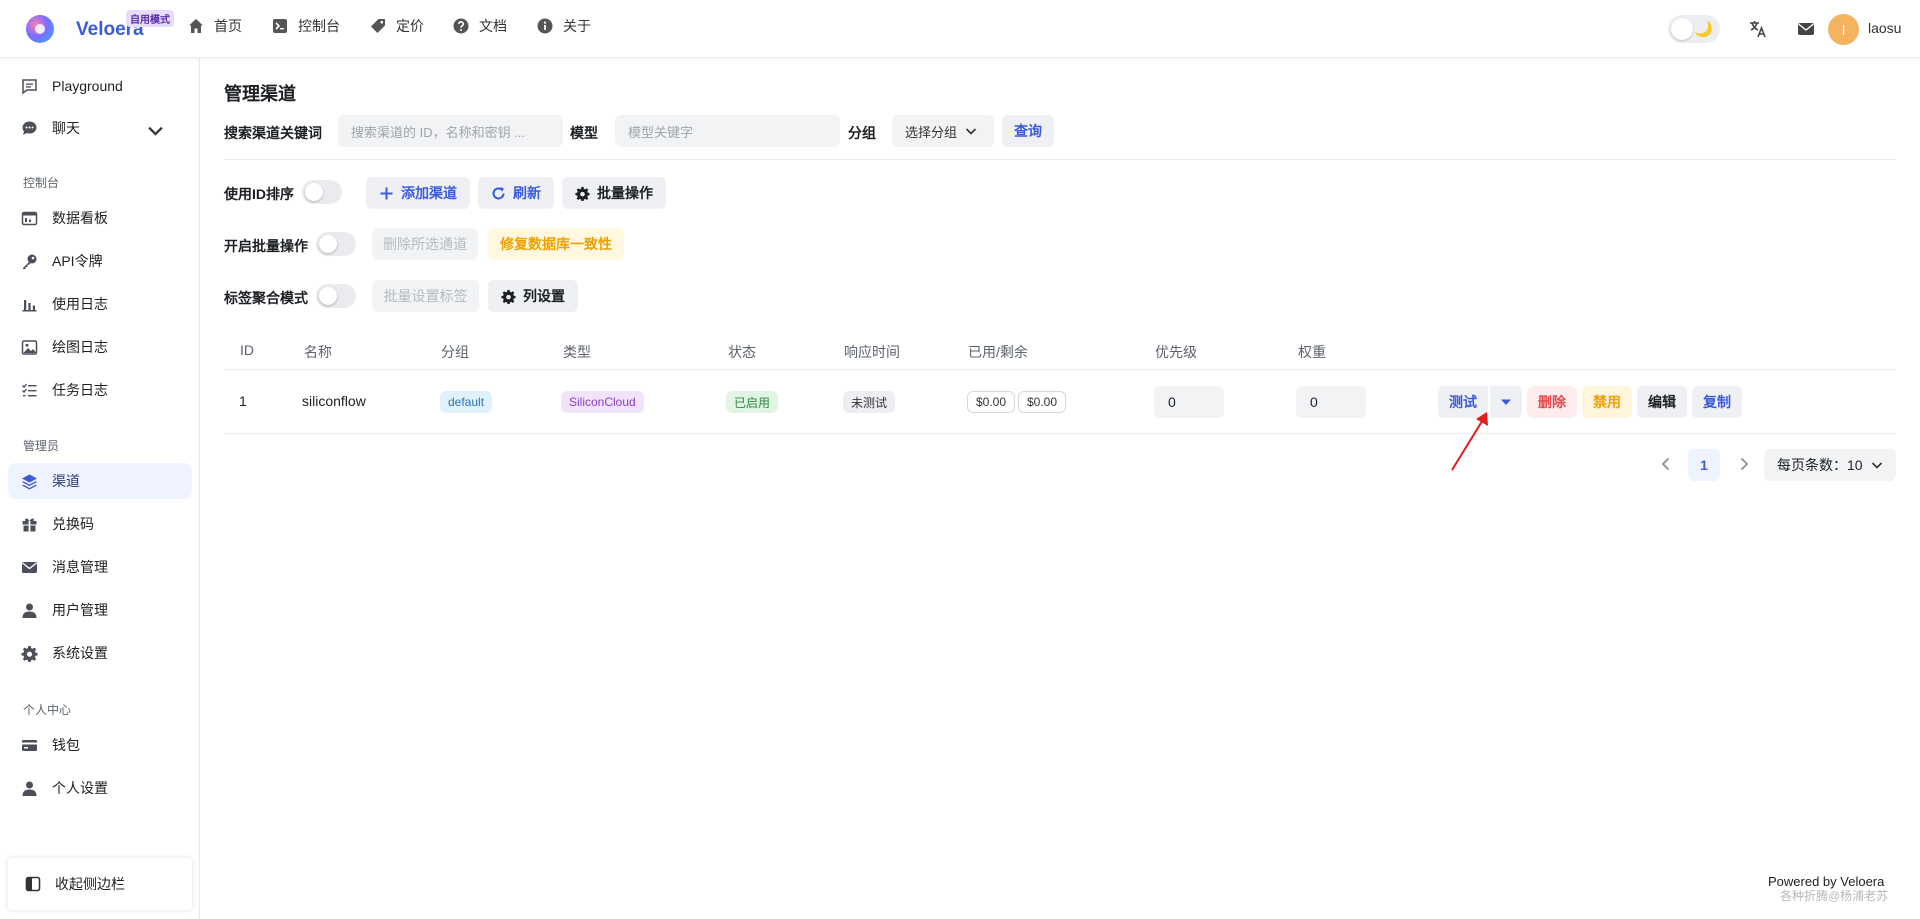  I want to click on sidebar-section-personal: 个人中心, so click(47, 710).